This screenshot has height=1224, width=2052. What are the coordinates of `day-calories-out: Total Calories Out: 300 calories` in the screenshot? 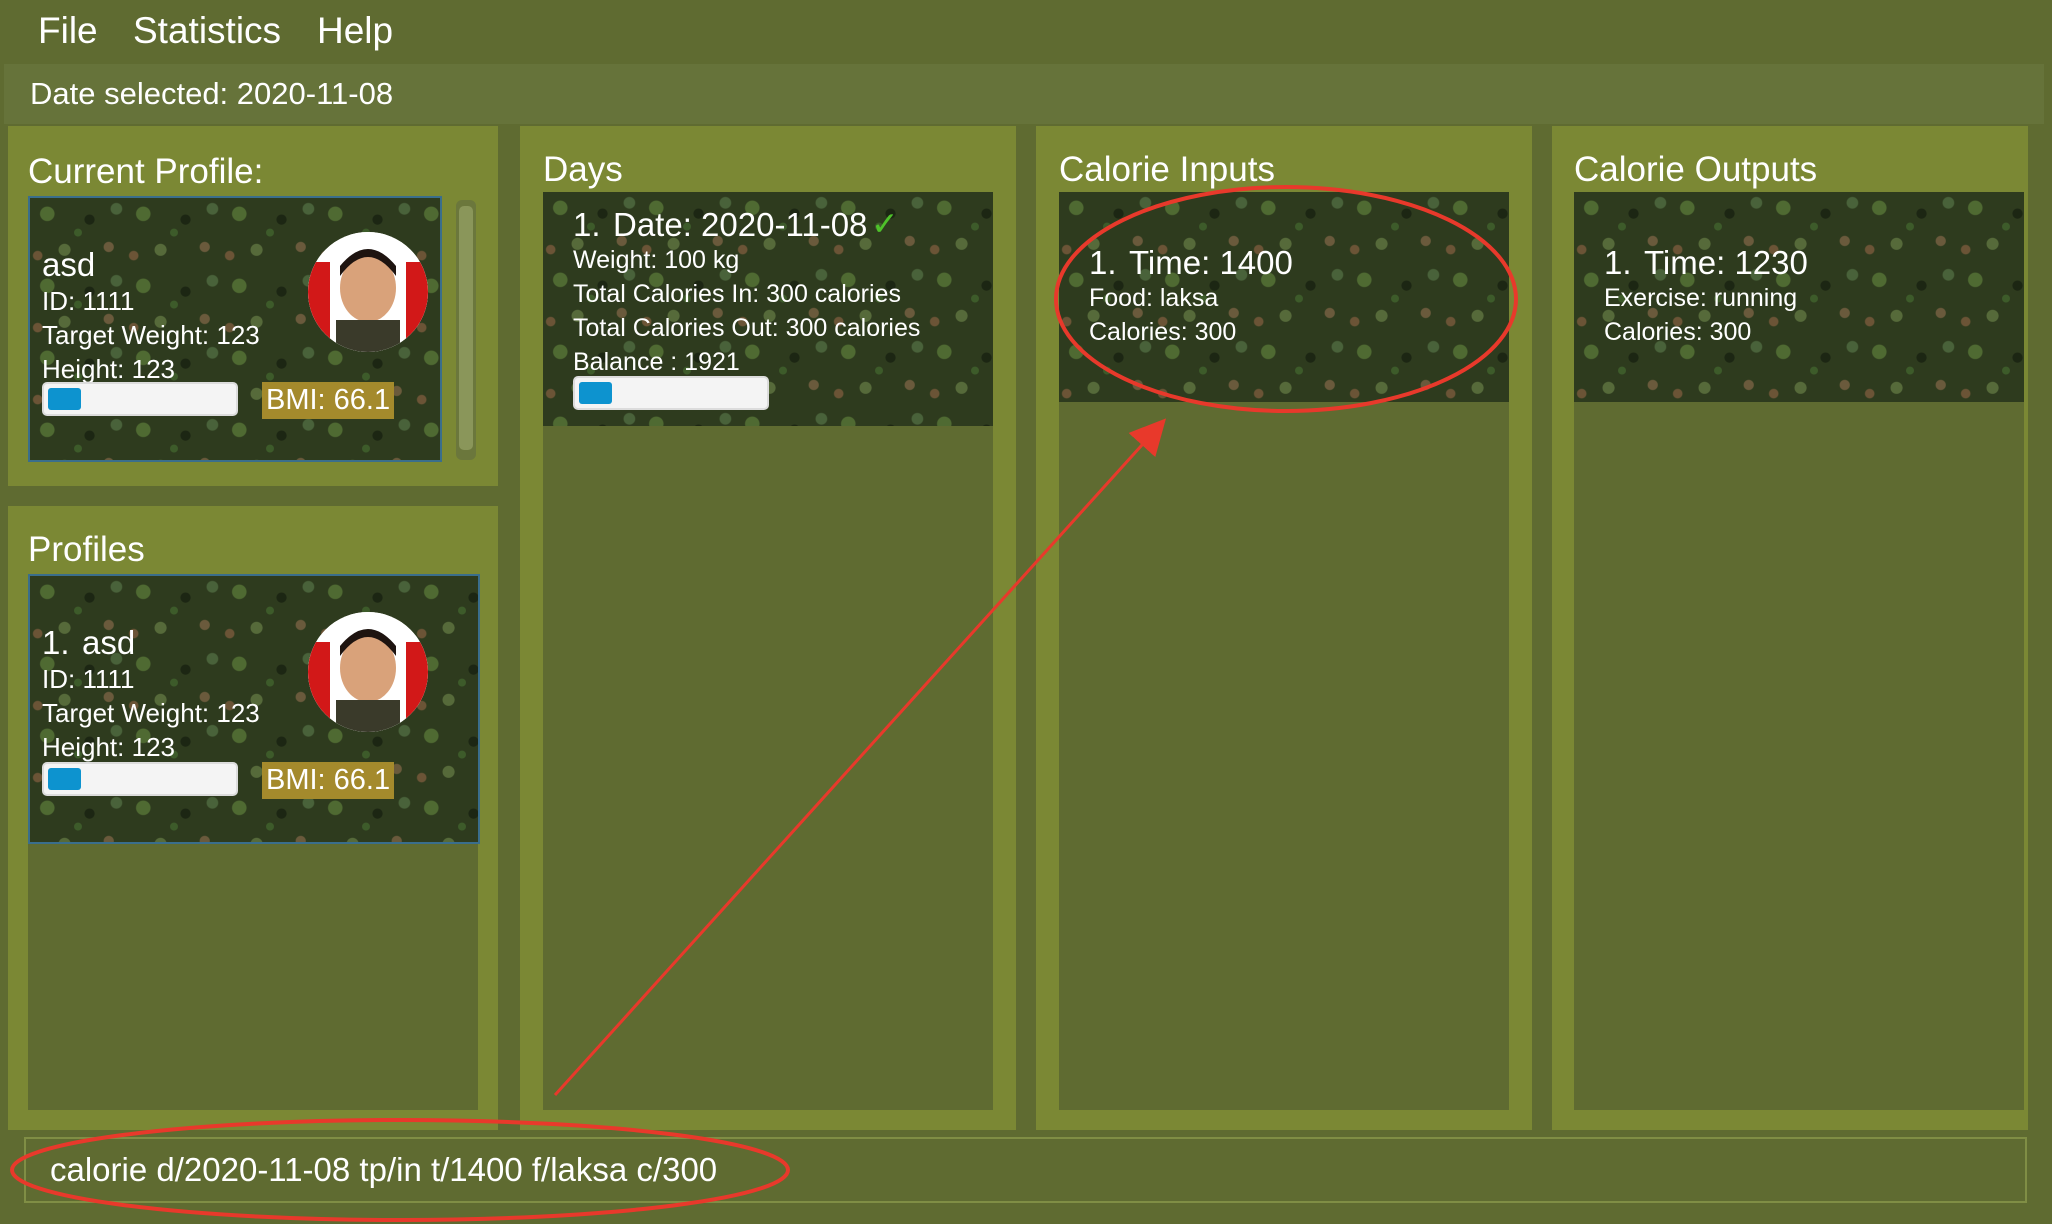 It's located at (747, 328).